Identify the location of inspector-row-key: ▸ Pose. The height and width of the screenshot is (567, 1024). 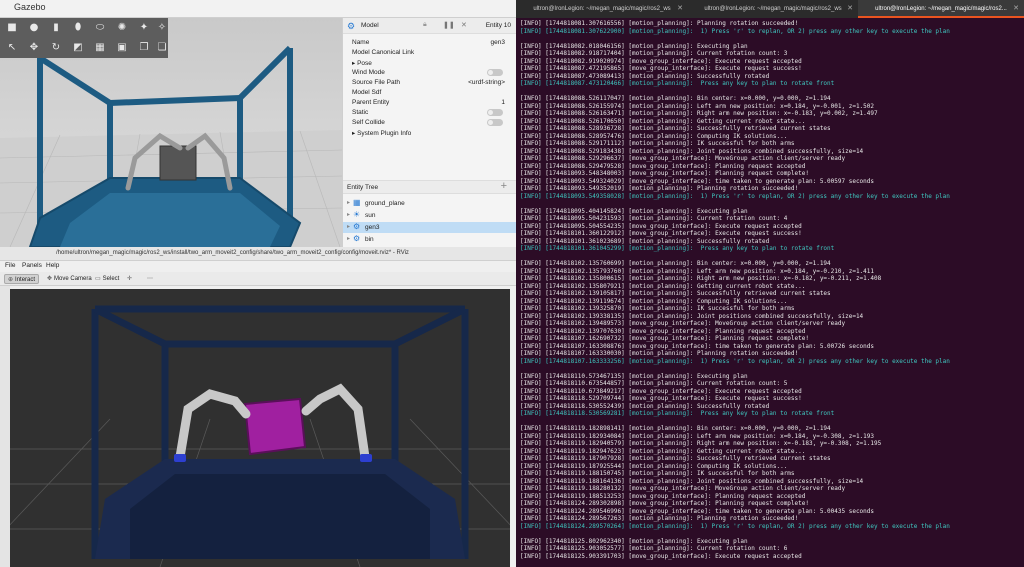
(362, 63).